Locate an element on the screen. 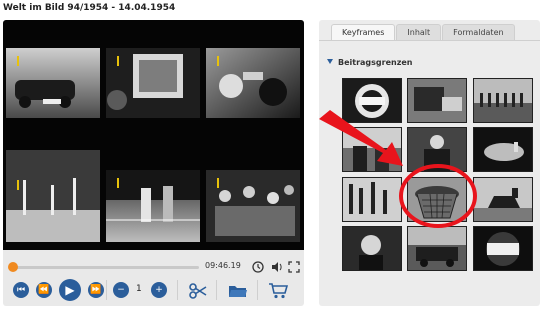 This screenshot has width=540, height=312. scissors-icon is located at coordinates (198, 291).